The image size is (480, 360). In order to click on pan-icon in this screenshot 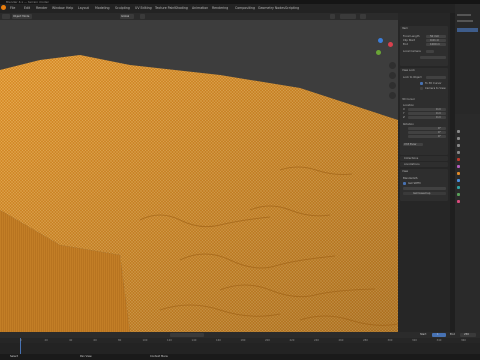, I will do `click(392, 75)`.